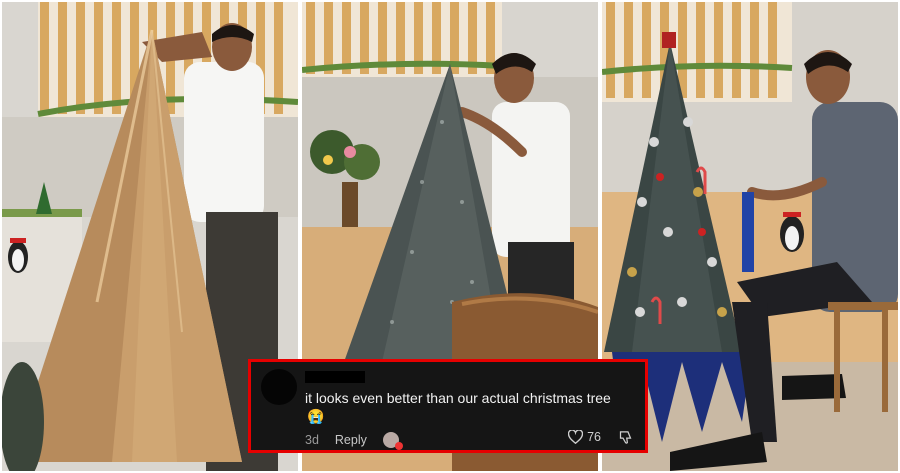 The height and width of the screenshot is (473, 900). What do you see at coordinates (335, 377) in the screenshot?
I see `redacted-username` at bounding box center [335, 377].